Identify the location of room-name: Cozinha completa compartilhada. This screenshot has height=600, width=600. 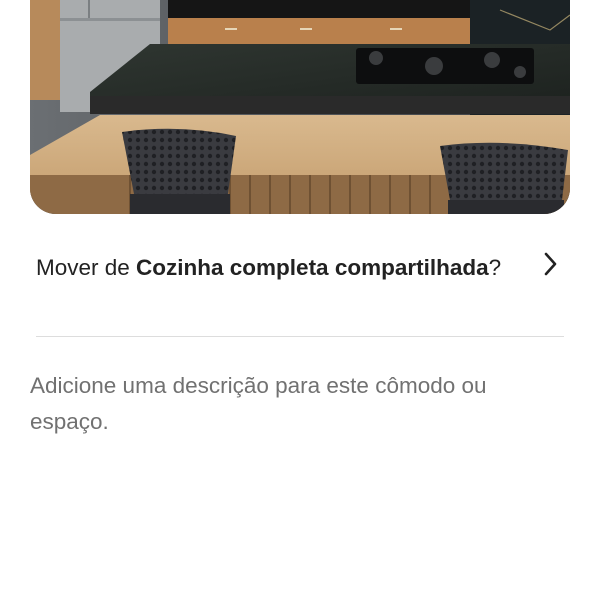
(312, 267).